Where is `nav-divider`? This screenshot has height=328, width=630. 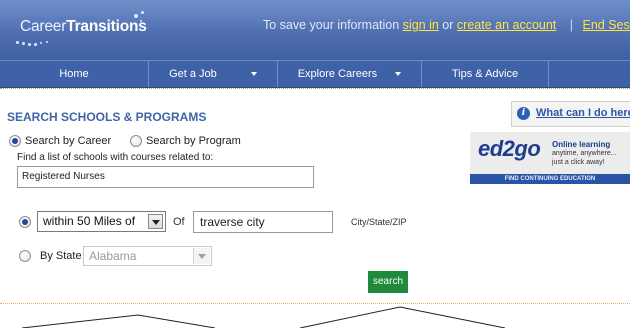
nav-divider is located at coordinates (548, 74).